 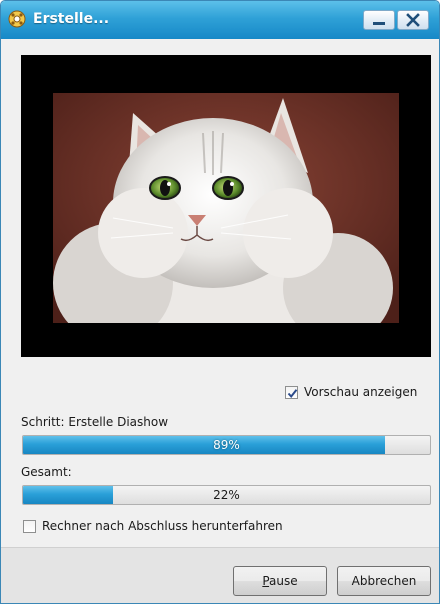 I want to click on show-preview-label: Vorschau anzeigen, so click(x=361, y=392).